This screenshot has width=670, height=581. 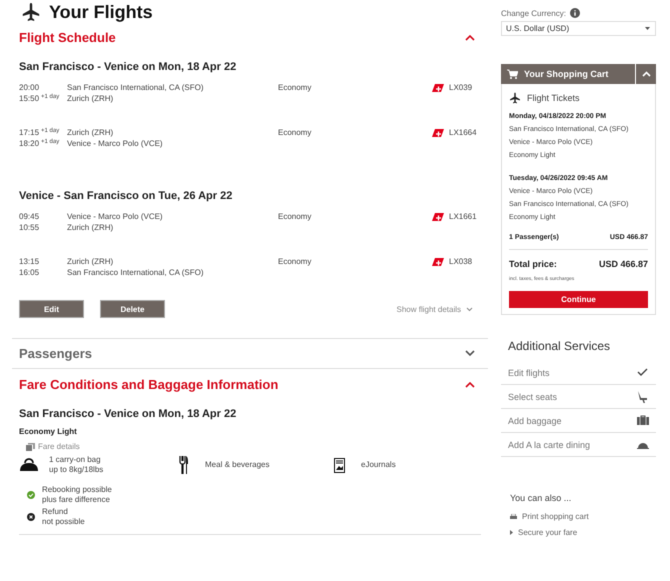 What do you see at coordinates (184, 465) in the screenshot?
I see `cutlery-icon` at bounding box center [184, 465].